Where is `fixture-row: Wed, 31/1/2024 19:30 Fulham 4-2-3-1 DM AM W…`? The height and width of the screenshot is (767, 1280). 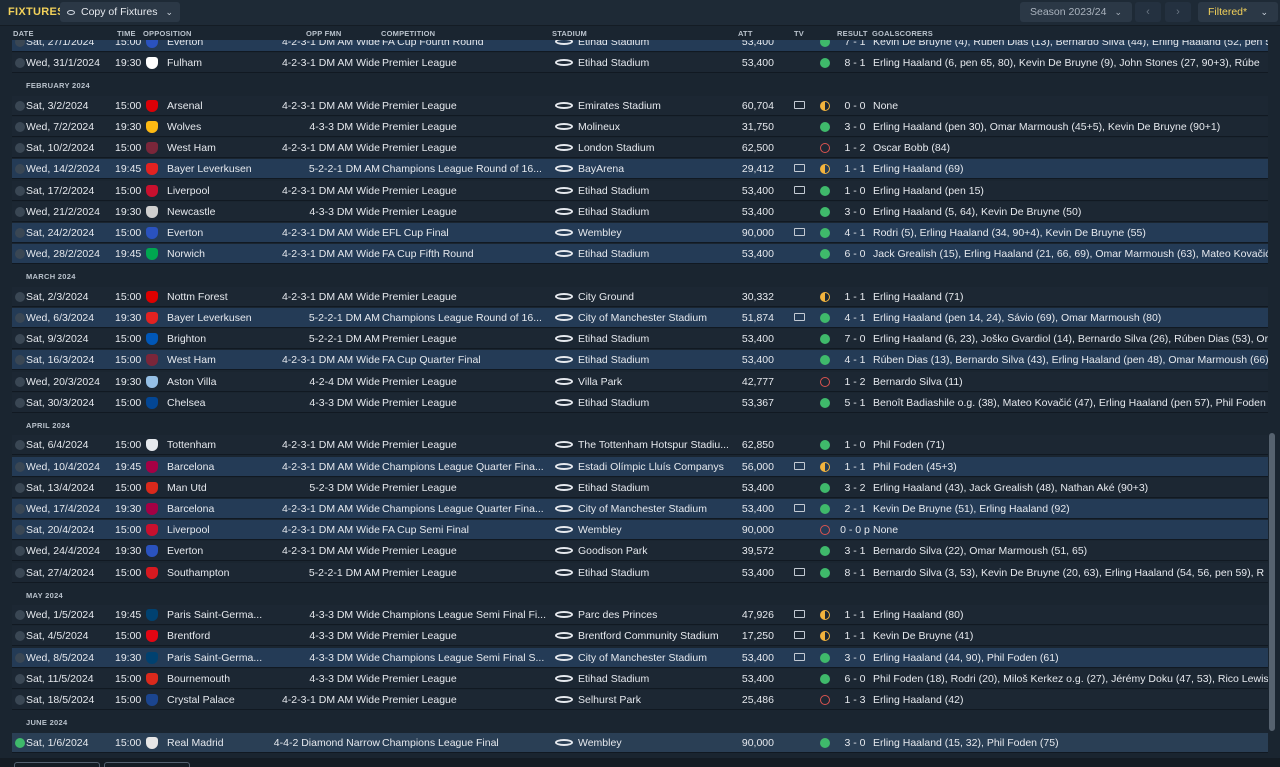 fixture-row: Wed, 31/1/2024 19:30 Fulham 4-2-3-1 DM AM W… is located at coordinates (640, 63).